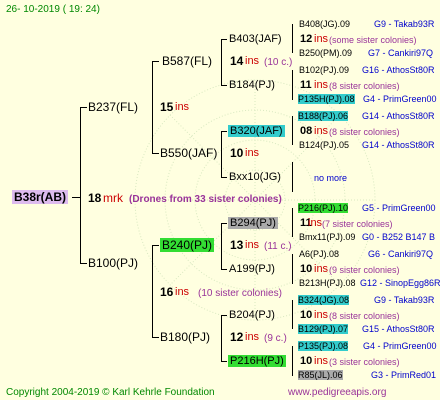 Image resolution: width=440 pixels, height=400 pixels. Describe the element at coordinates (187, 245) in the screenshot. I see `g2-node: B240(PJ)` at that location.